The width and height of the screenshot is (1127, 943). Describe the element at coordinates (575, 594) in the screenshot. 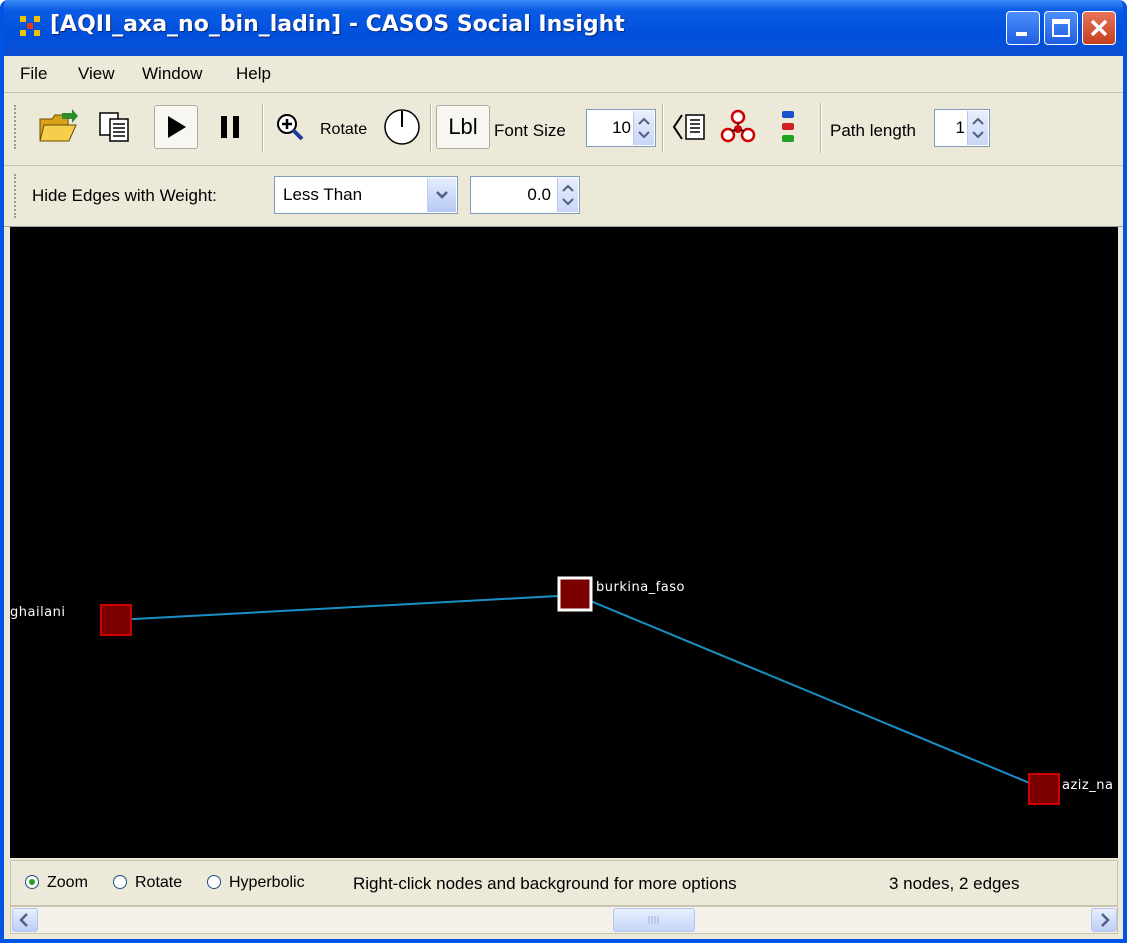

I see `node-burkina-faso` at that location.